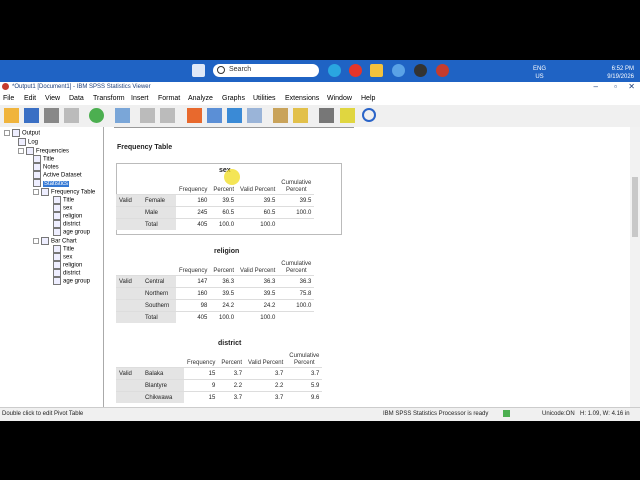 The image size is (640, 480). What do you see at coordinates (194, 115) in the screenshot?
I see `goto-data-icon` at bounding box center [194, 115].